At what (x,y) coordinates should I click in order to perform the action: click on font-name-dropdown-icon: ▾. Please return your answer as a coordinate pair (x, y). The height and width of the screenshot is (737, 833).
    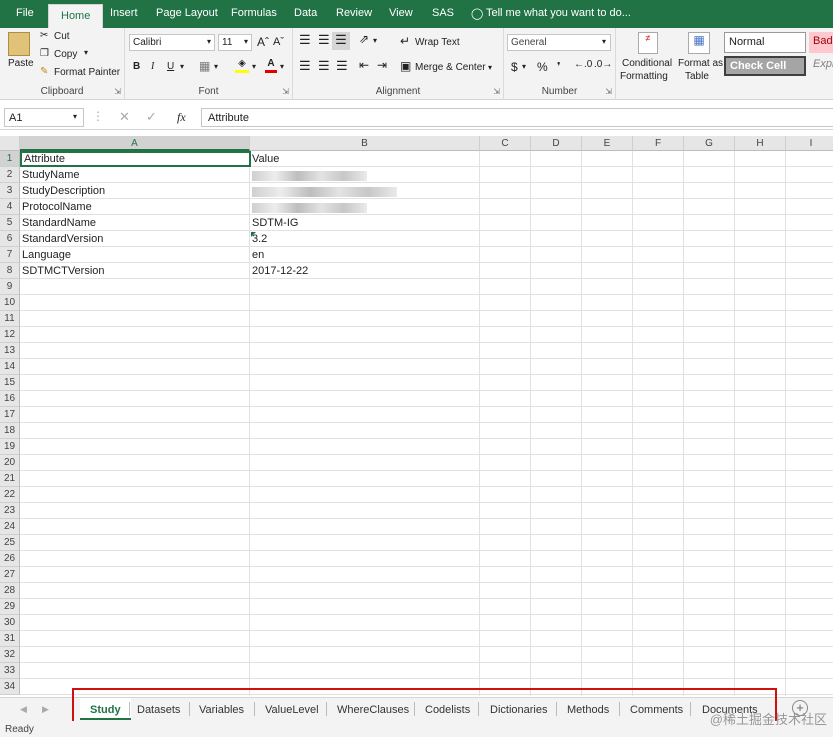
    Looking at the image, I should click on (209, 41).